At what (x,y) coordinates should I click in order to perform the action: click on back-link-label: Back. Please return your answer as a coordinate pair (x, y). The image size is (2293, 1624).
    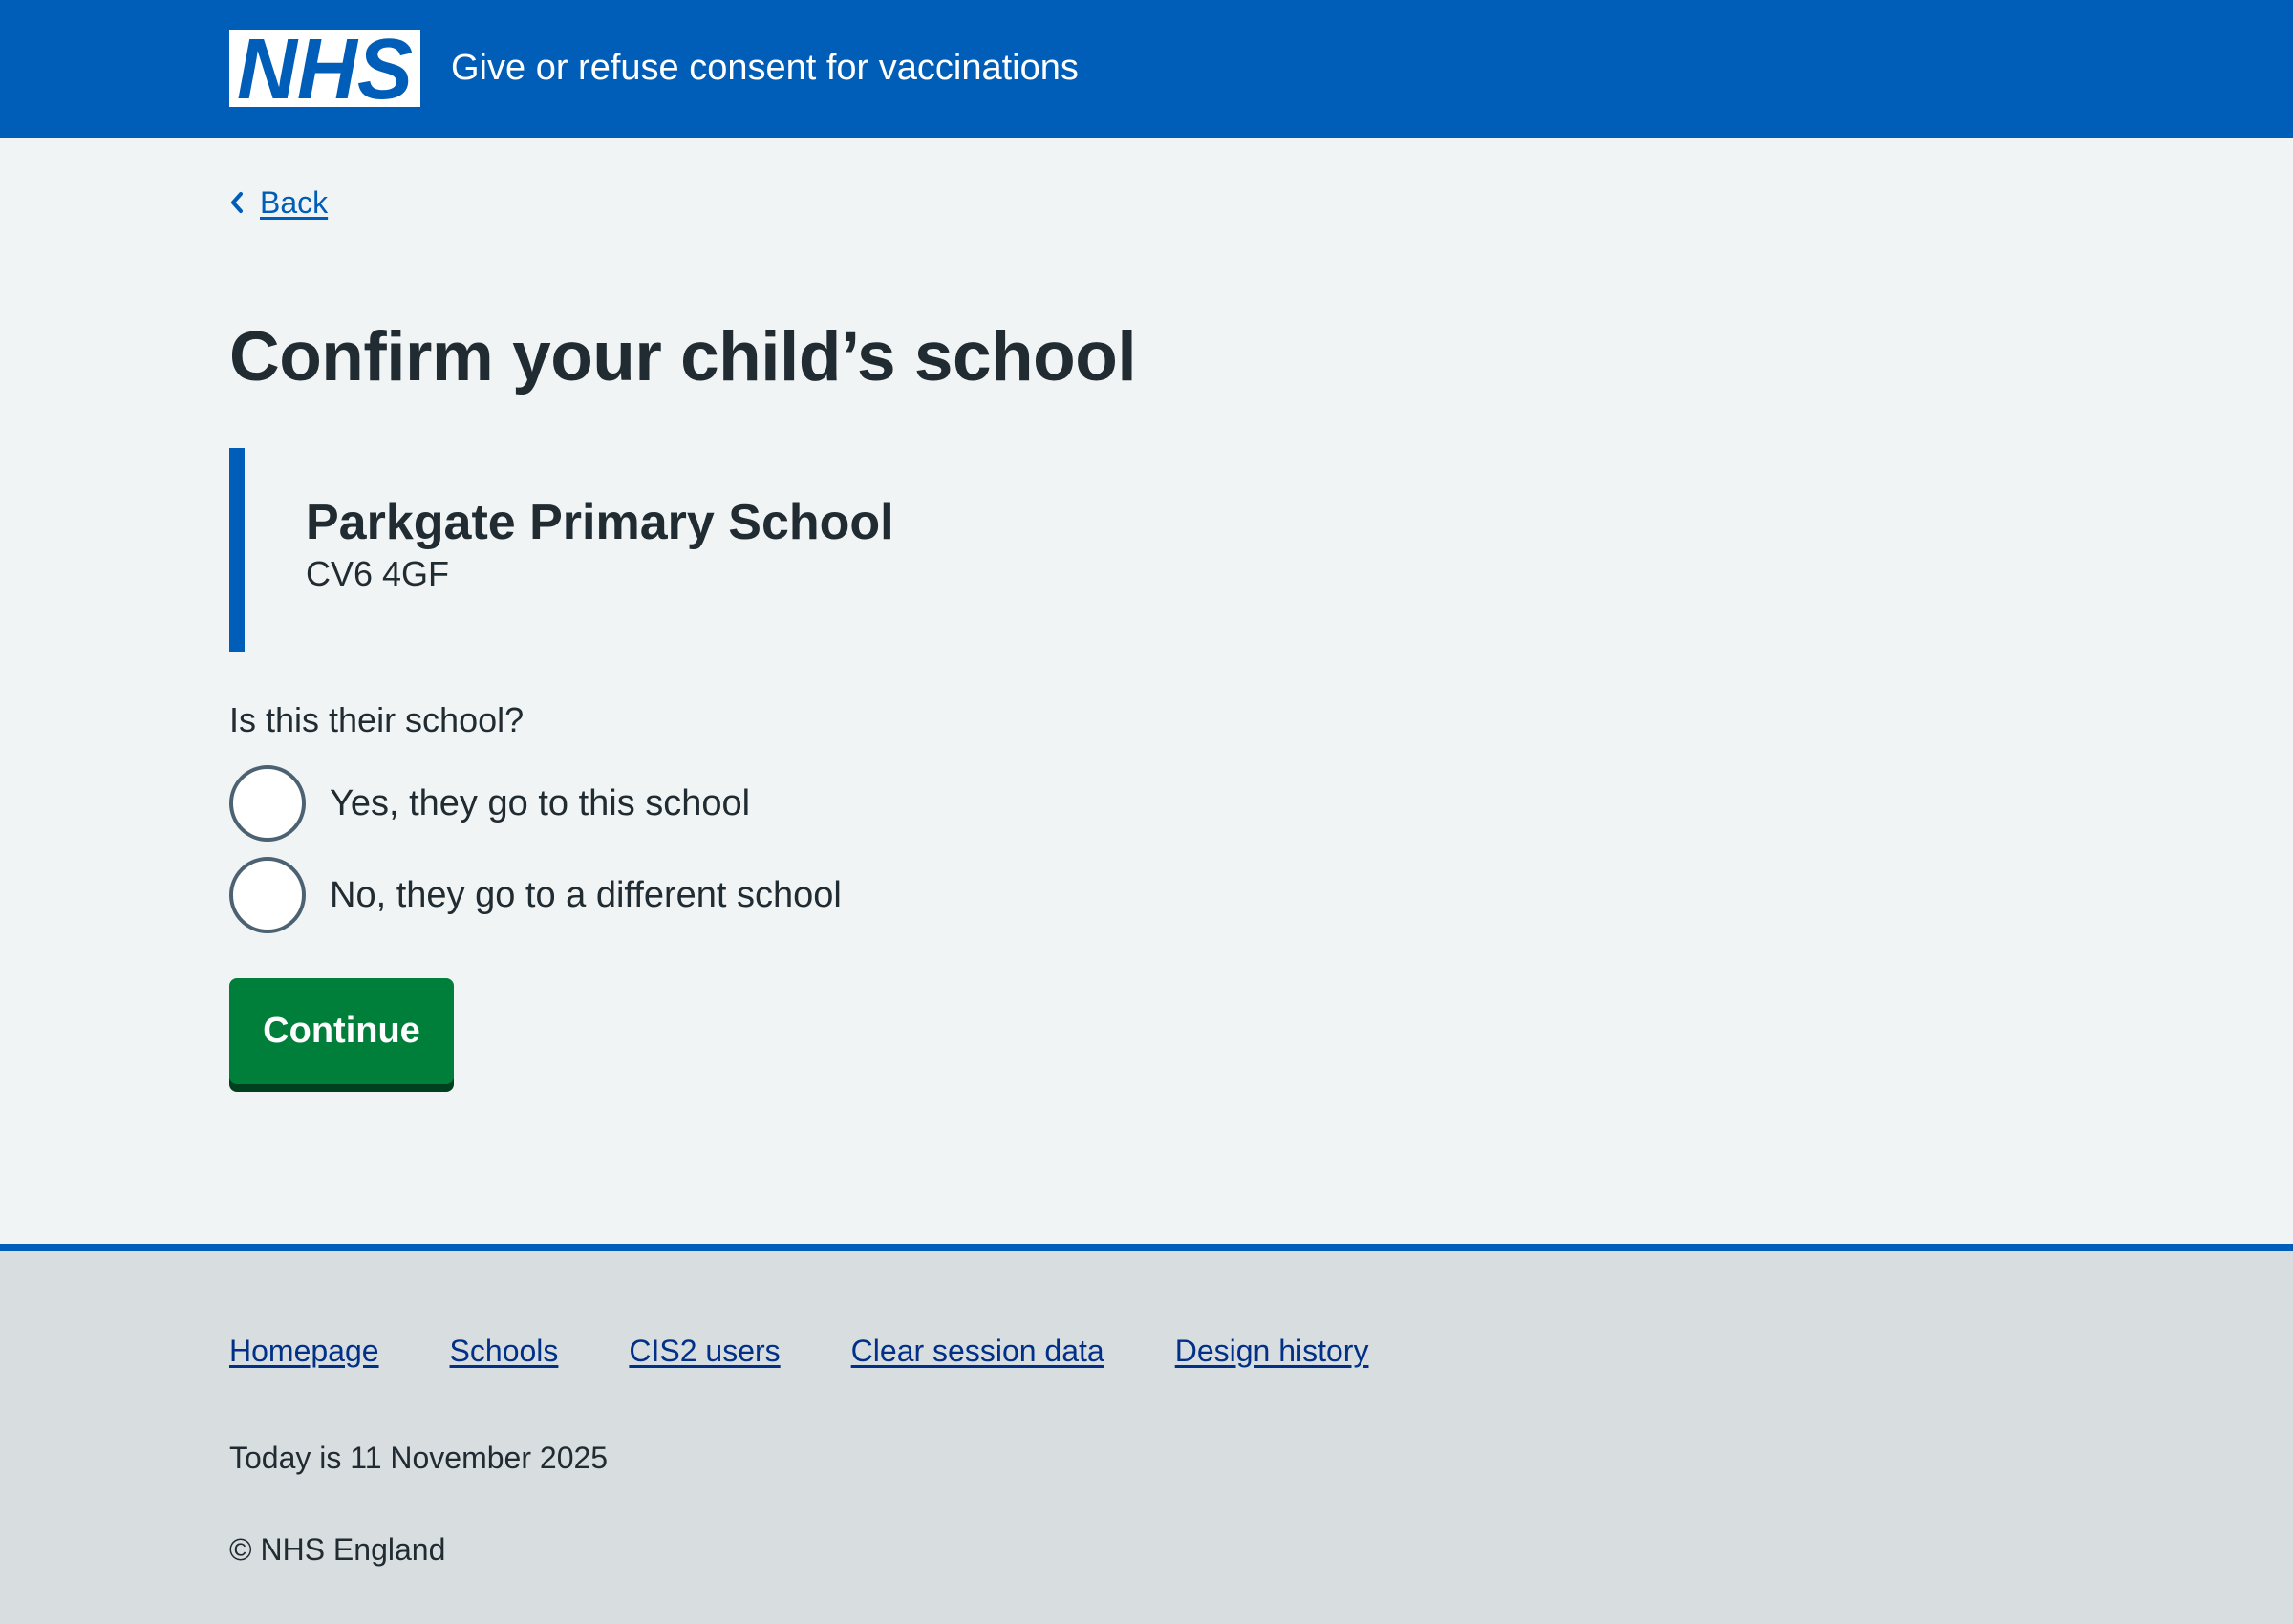
    Looking at the image, I should click on (294, 202).